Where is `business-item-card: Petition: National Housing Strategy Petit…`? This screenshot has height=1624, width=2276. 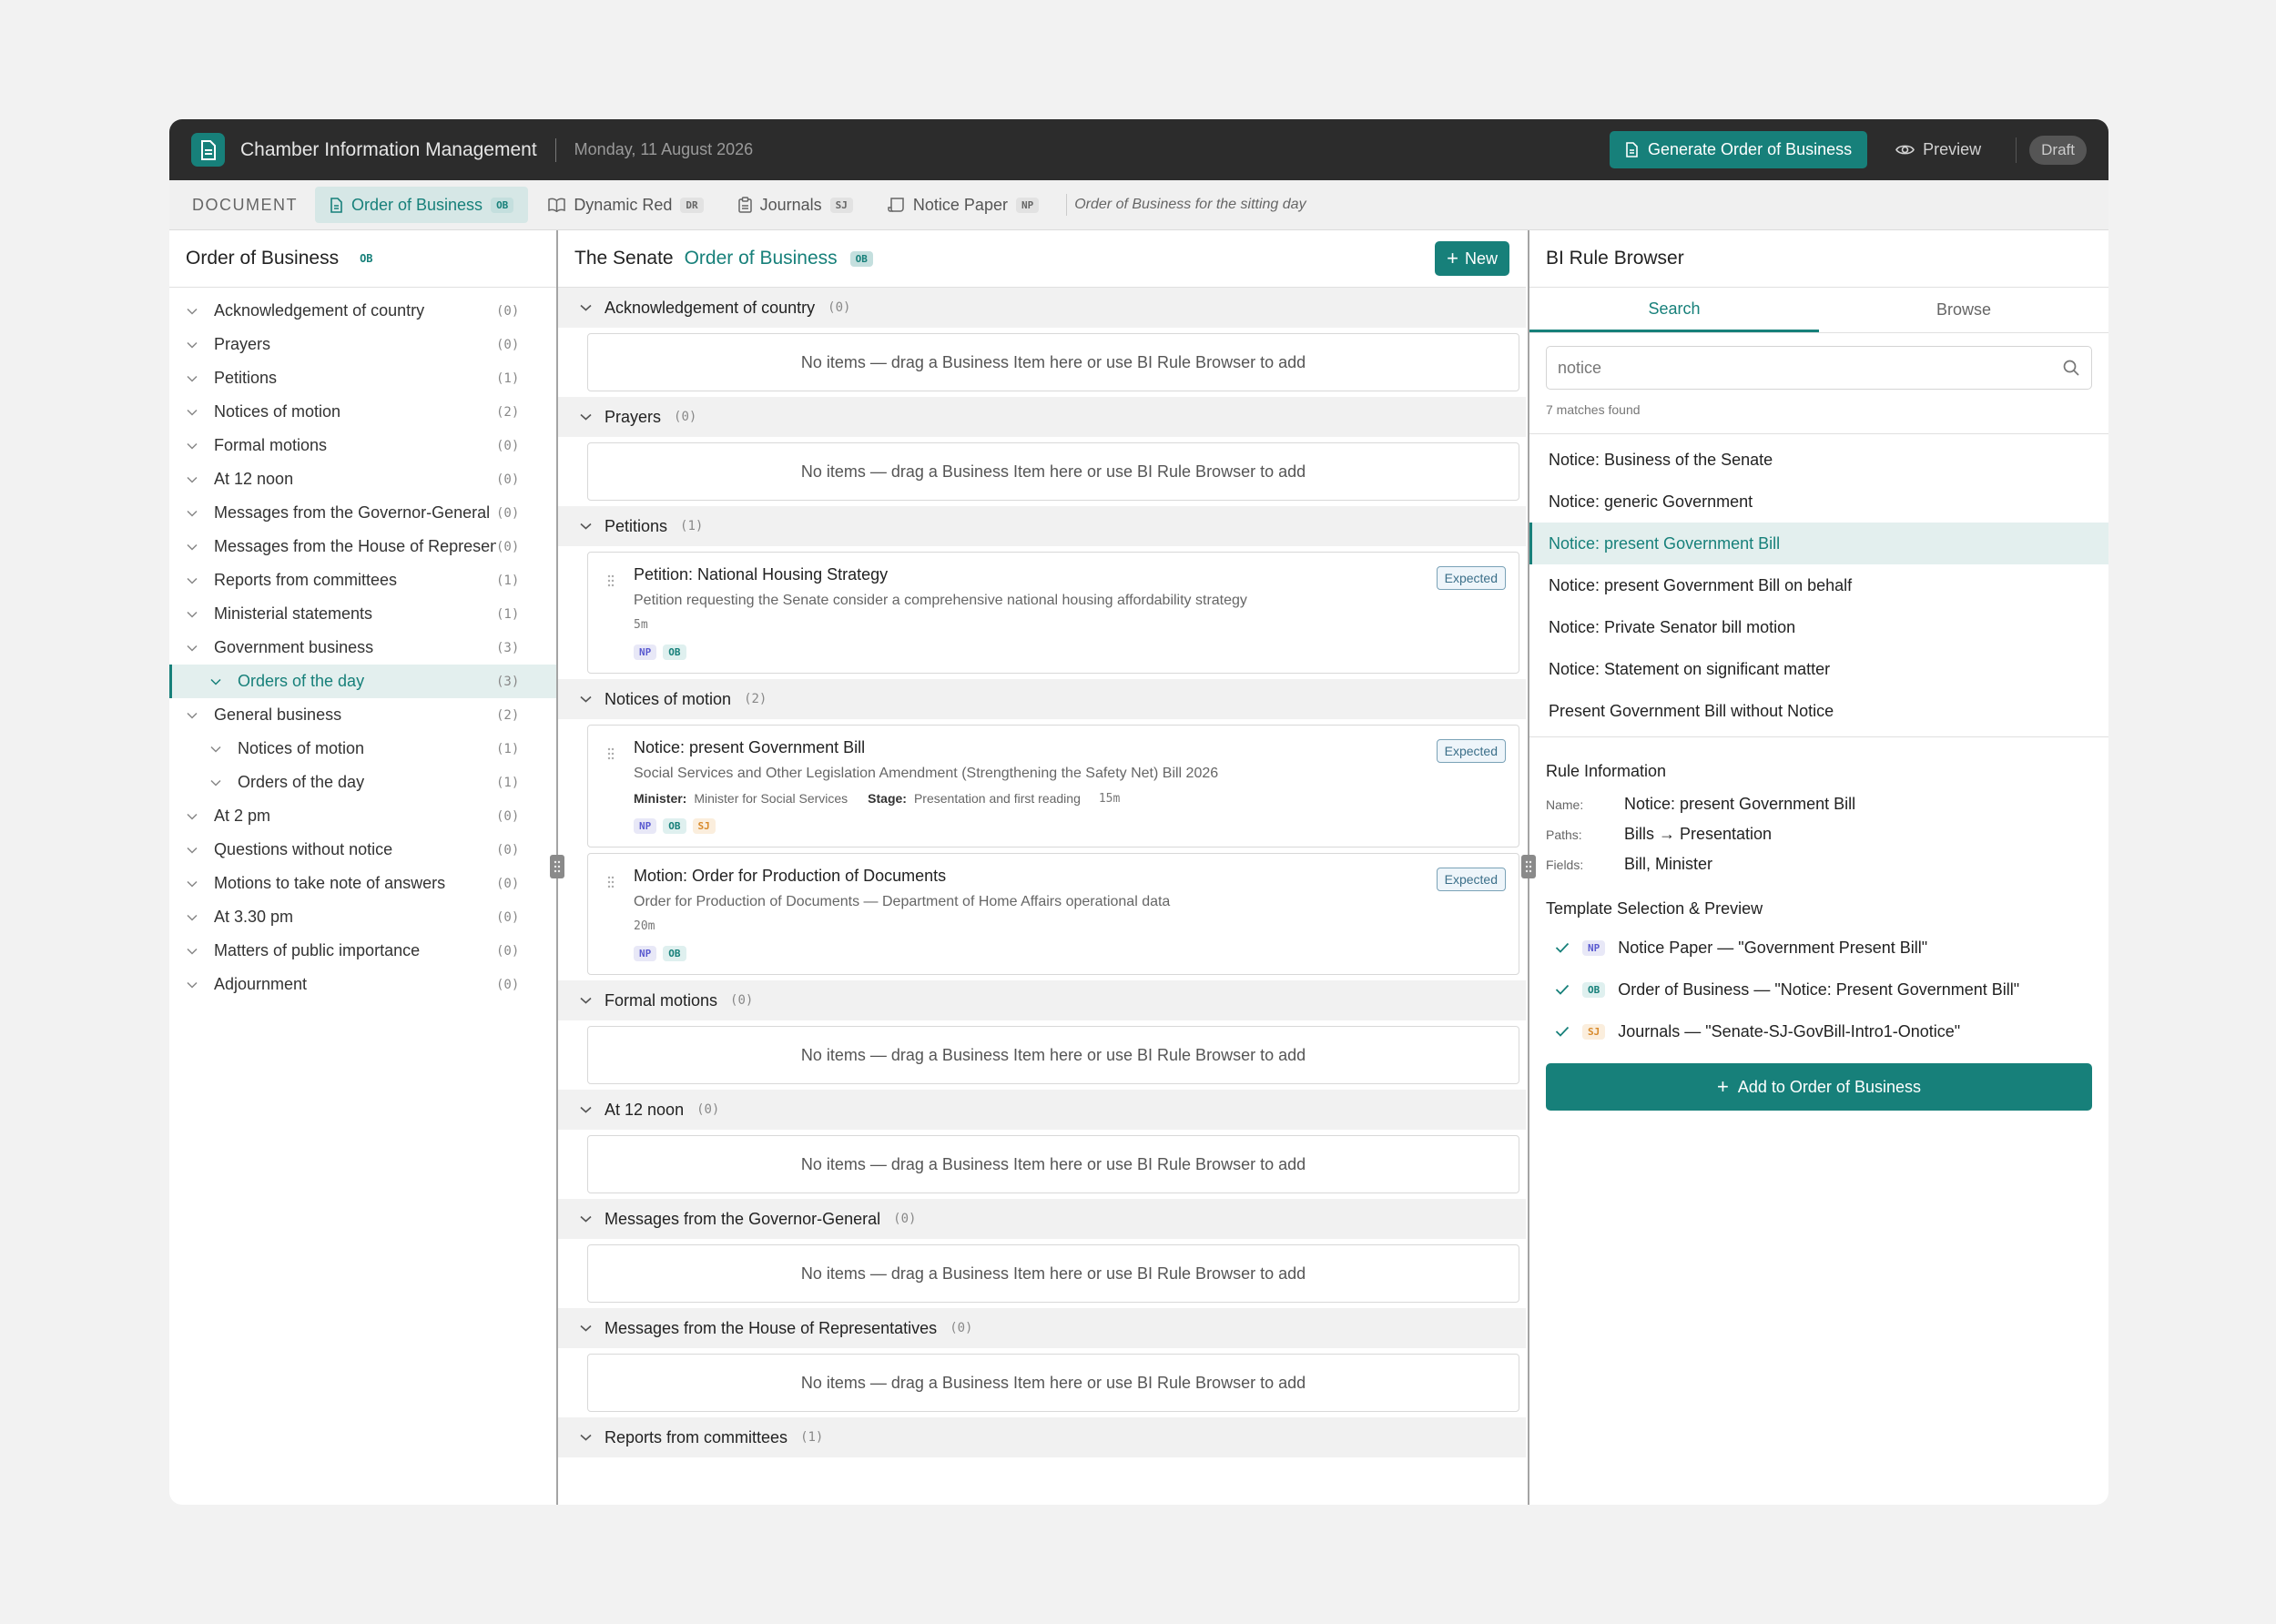 business-item-card: Petition: National Housing Strategy Petit… is located at coordinates (1053, 613).